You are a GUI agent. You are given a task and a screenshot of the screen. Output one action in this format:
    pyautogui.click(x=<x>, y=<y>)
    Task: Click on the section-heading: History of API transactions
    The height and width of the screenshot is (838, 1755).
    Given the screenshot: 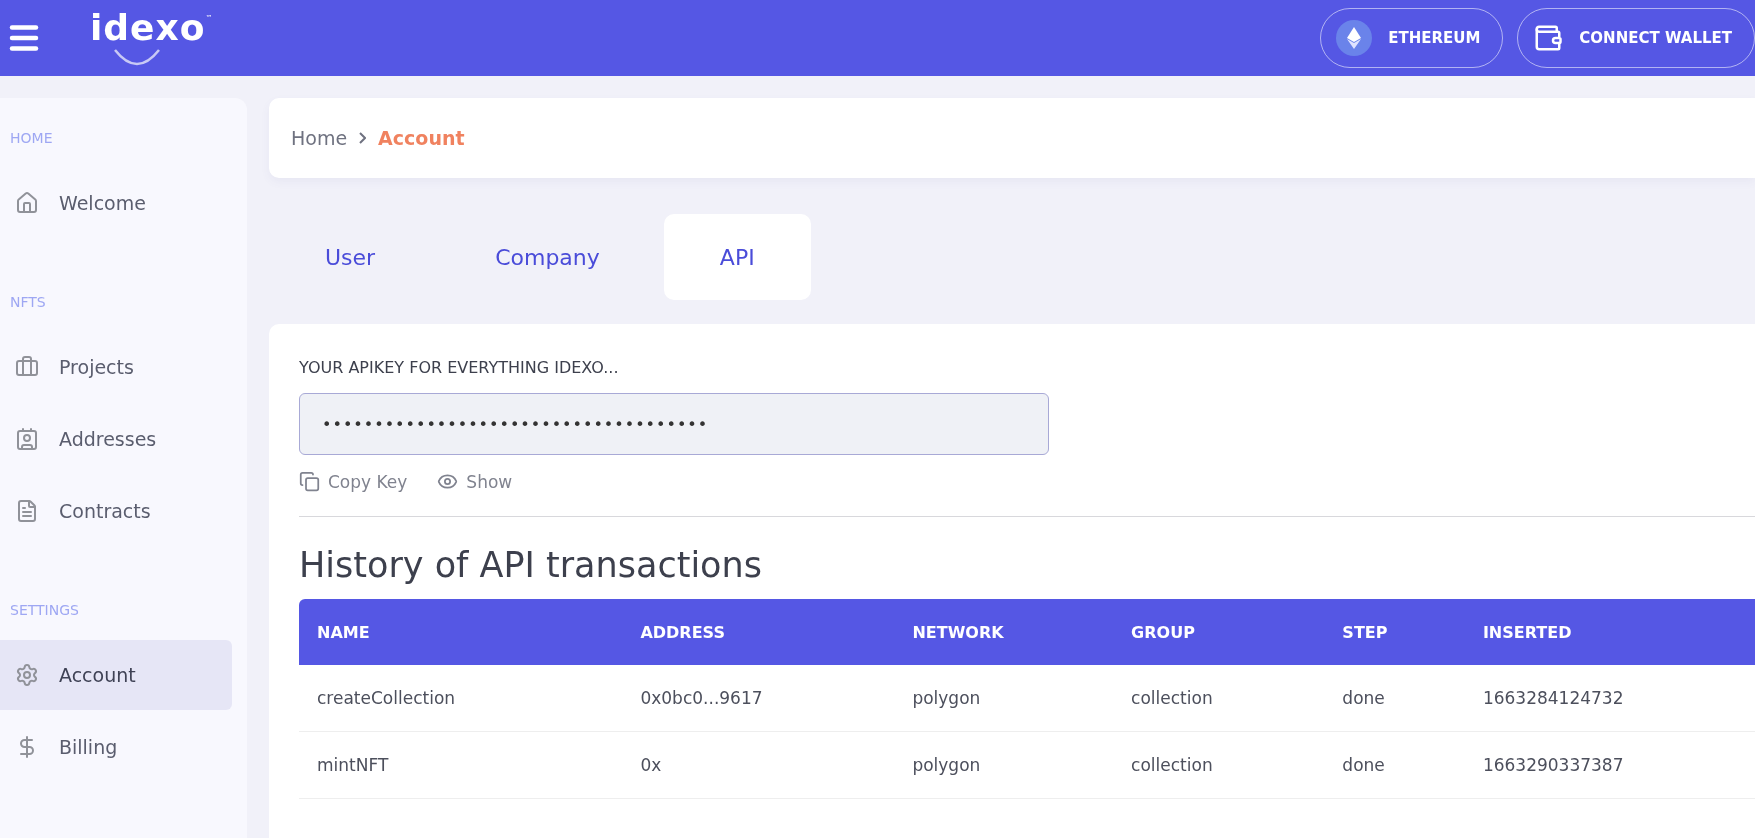 What is the action you would take?
    pyautogui.click(x=531, y=565)
    